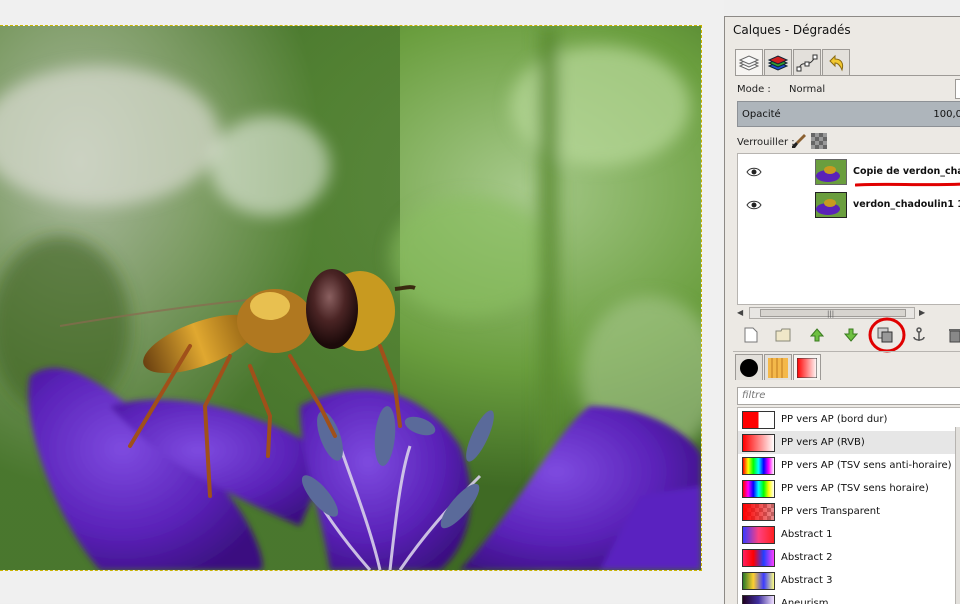  I want to click on layers-icon, so click(749, 63).